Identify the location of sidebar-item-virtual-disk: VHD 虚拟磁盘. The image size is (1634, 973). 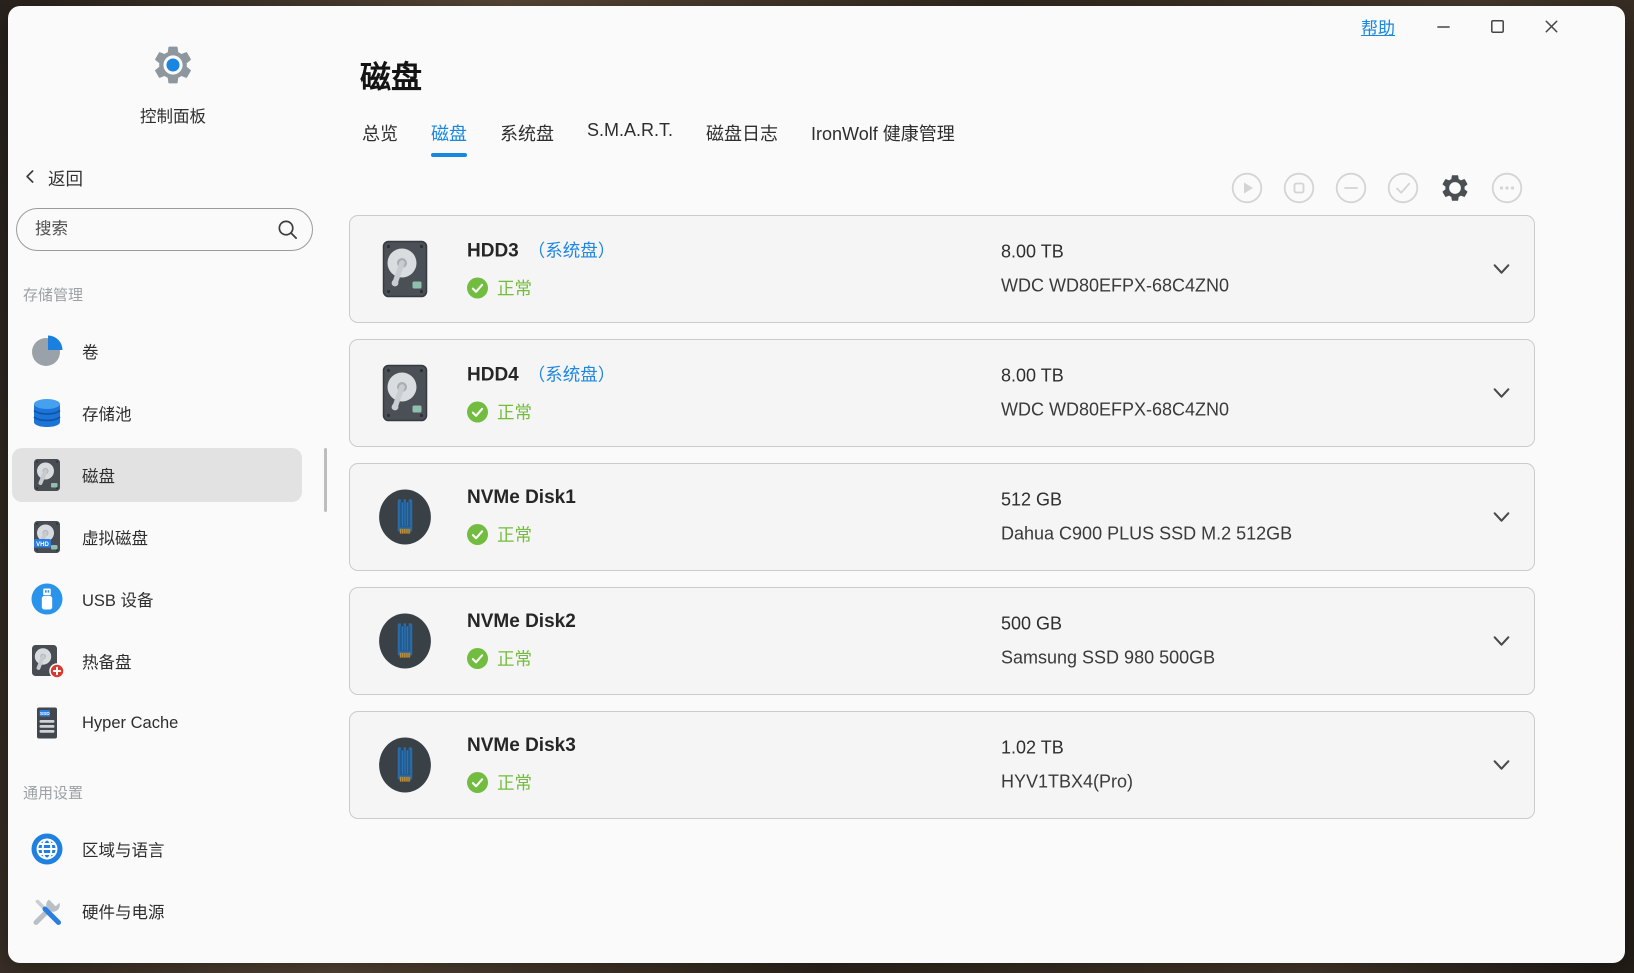
(157, 537).